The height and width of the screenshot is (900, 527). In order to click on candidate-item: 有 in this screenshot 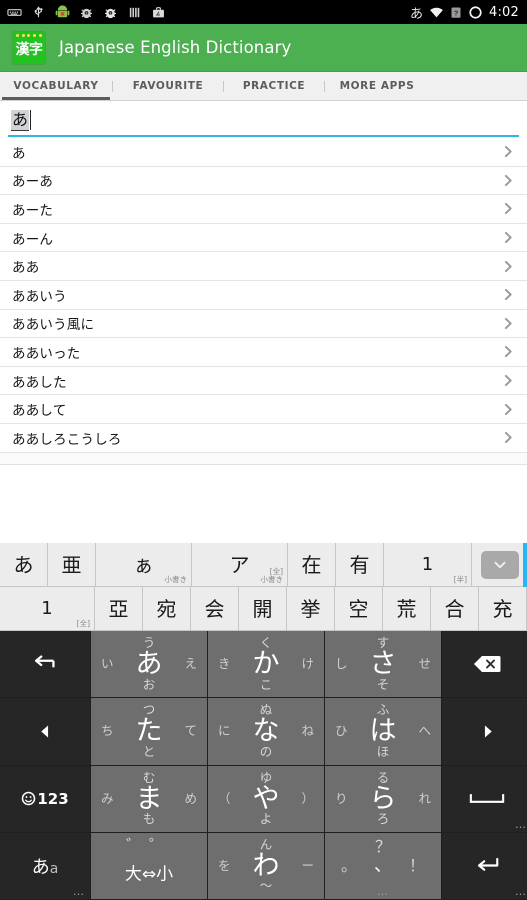, I will do `click(360, 565)`.